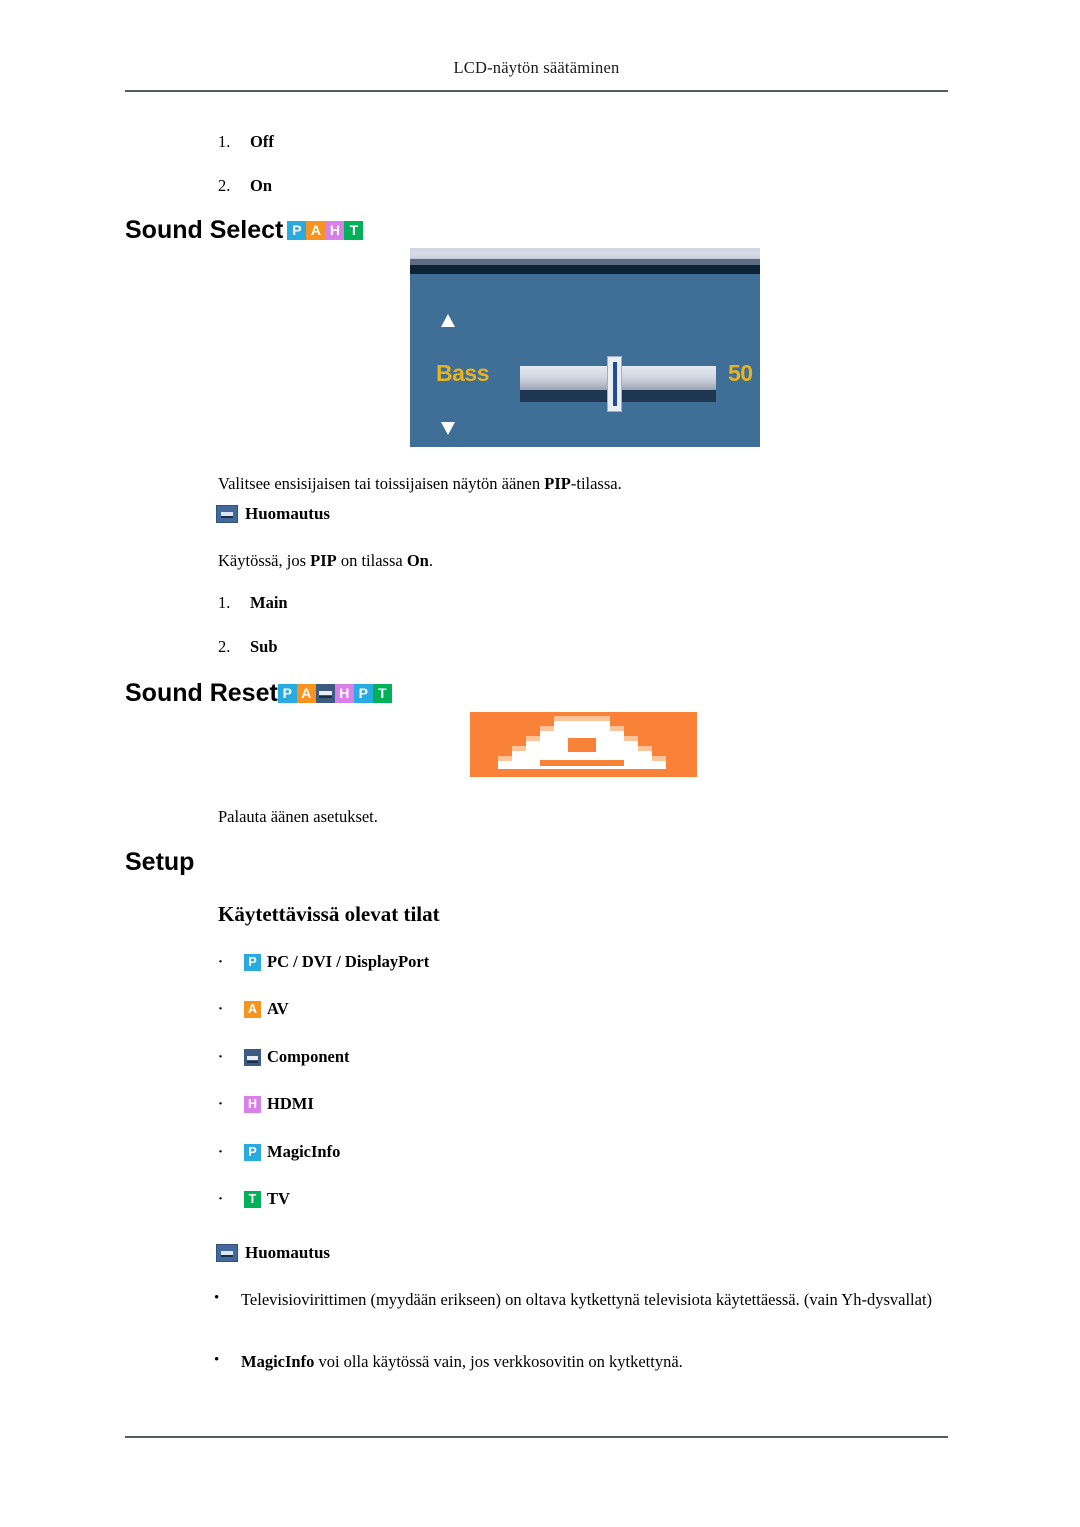  Describe the element at coordinates (278, 1008) in the screenshot. I see `mode-label: AV` at that location.